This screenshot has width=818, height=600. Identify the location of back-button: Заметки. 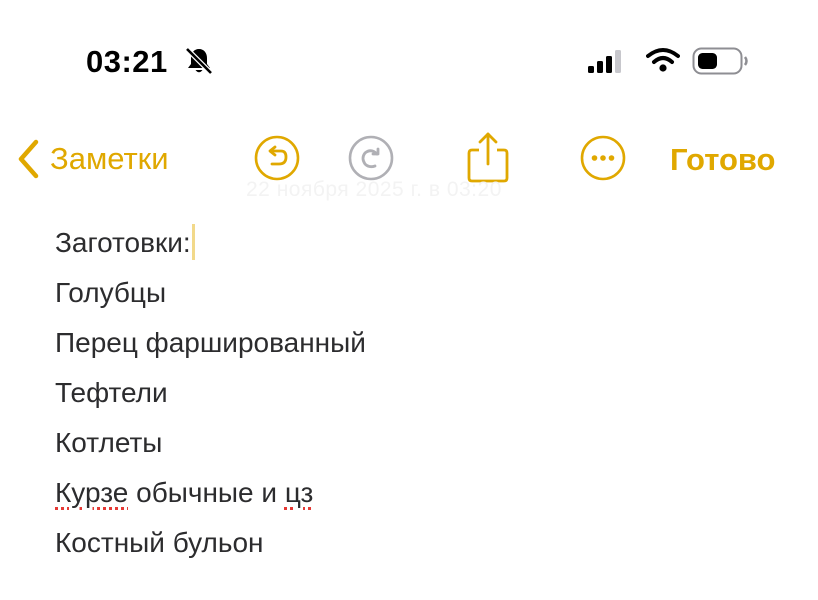
(92, 159).